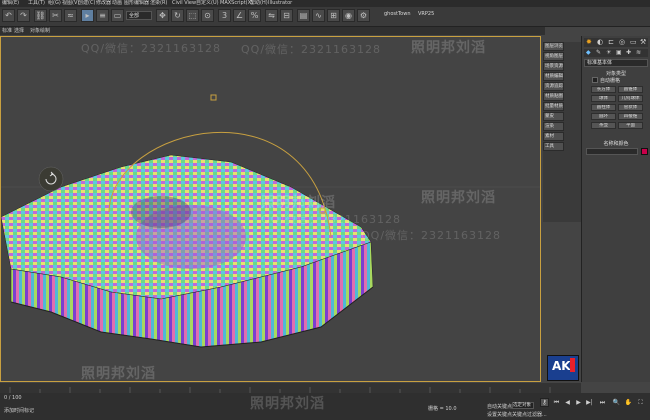  What do you see at coordinates (19, 410) in the screenshot?
I see `add-time-tag-label: 添加时间标记` at bounding box center [19, 410].